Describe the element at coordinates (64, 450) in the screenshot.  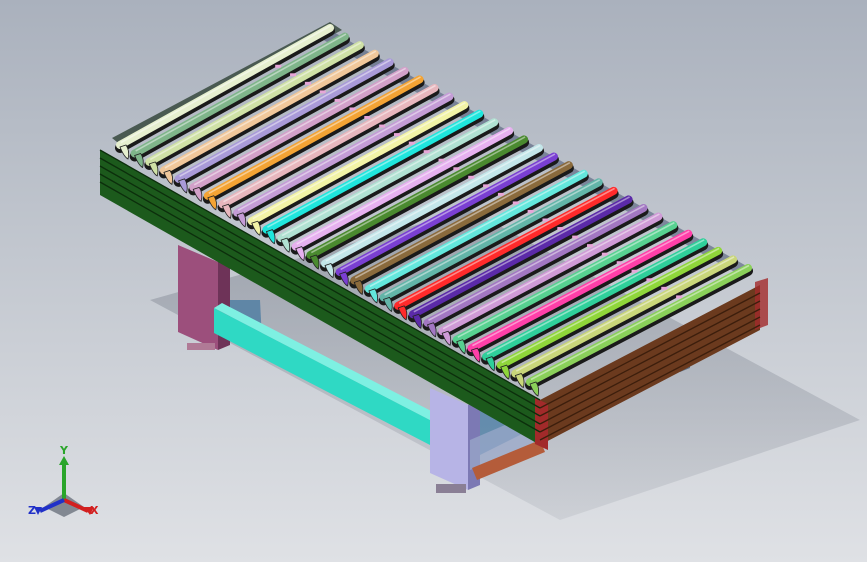
I see `y-axis-label: Y` at that location.